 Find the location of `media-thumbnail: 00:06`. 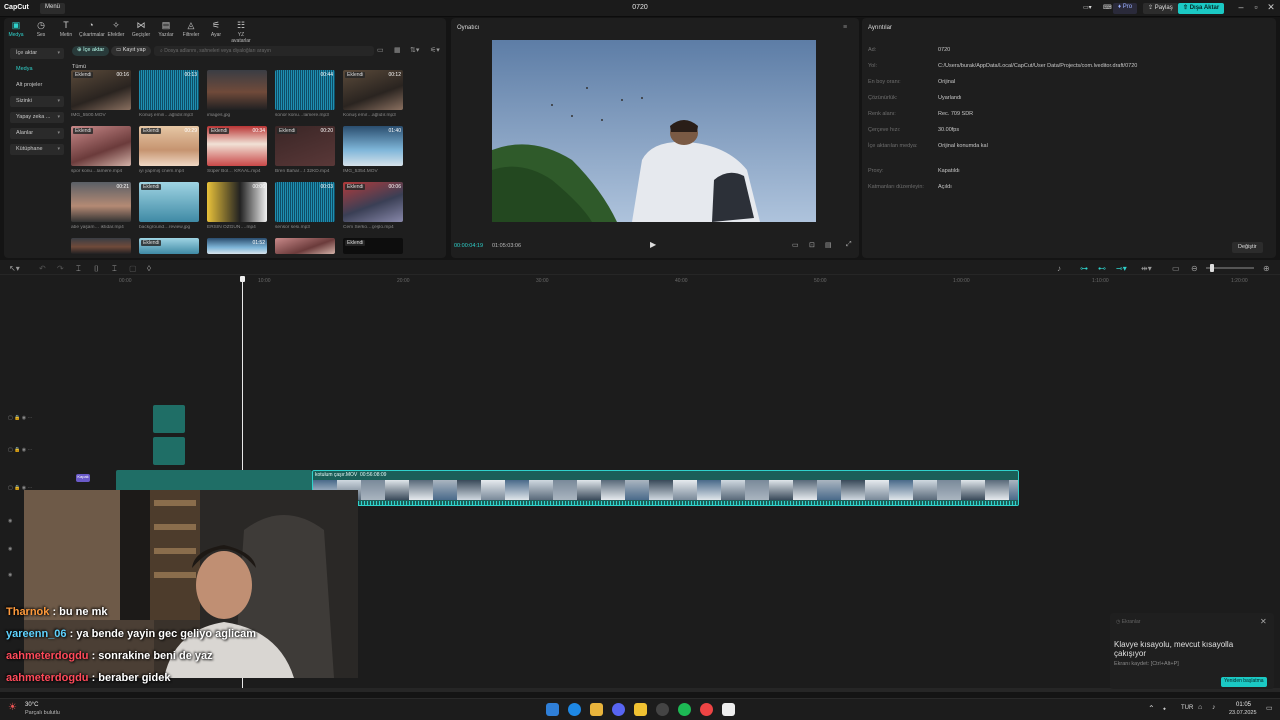

media-thumbnail: 00:06 is located at coordinates (237, 202).